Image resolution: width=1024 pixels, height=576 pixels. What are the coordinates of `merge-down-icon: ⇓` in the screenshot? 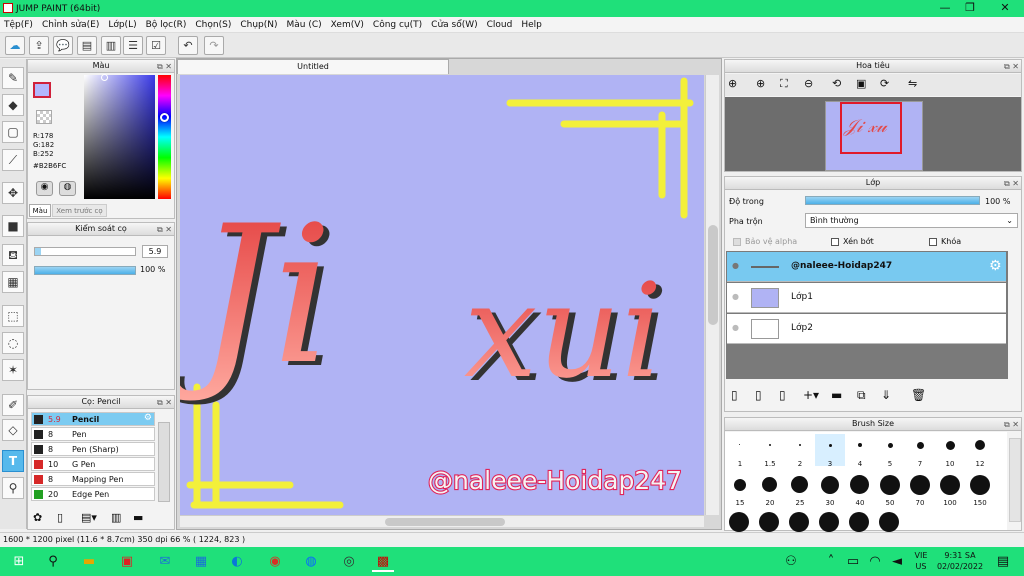 It's located at (886, 395).